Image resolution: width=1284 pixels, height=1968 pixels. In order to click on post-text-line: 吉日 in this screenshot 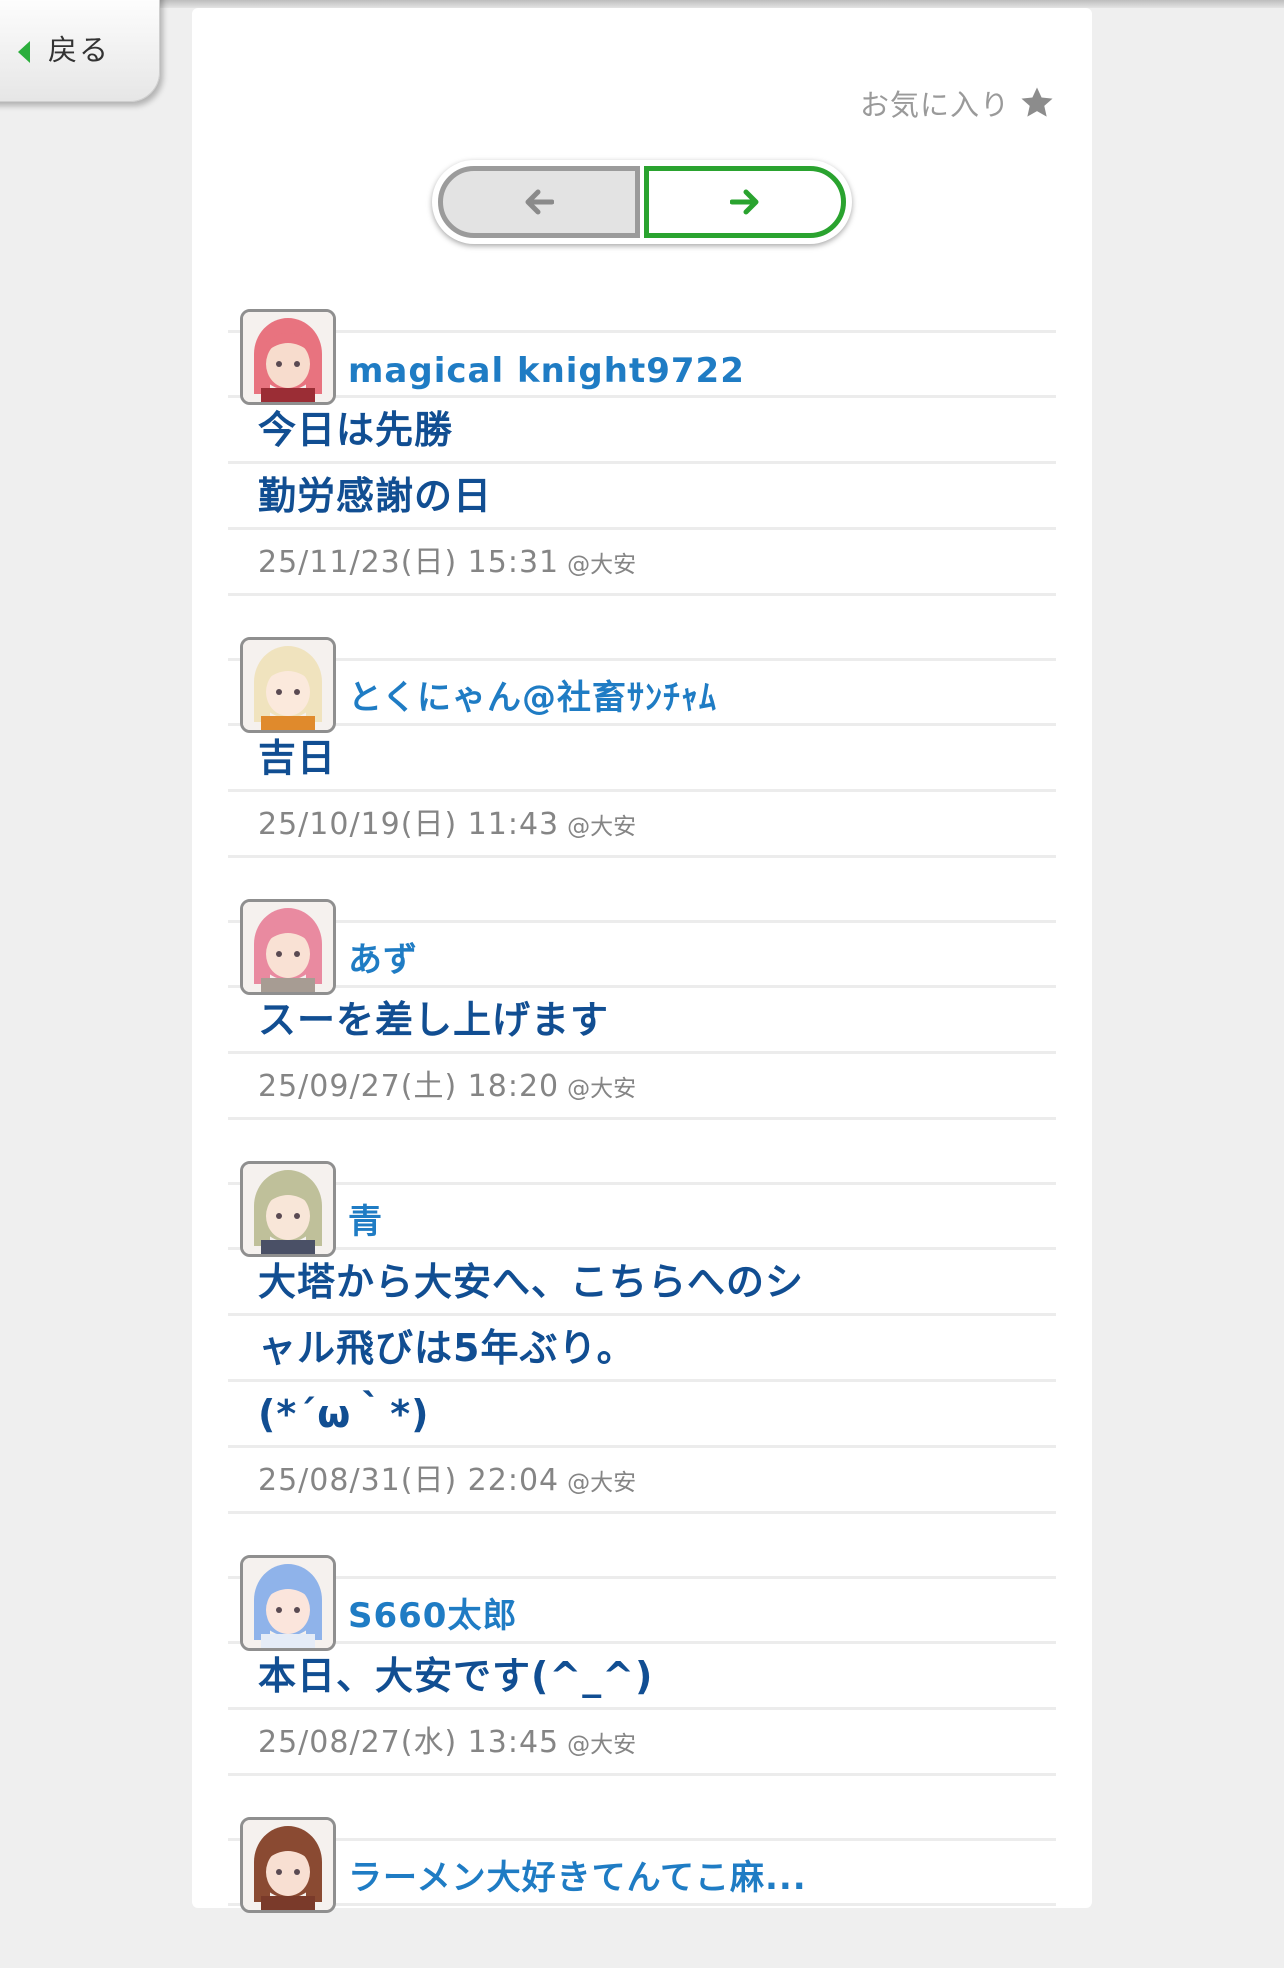, I will do `click(642, 759)`.